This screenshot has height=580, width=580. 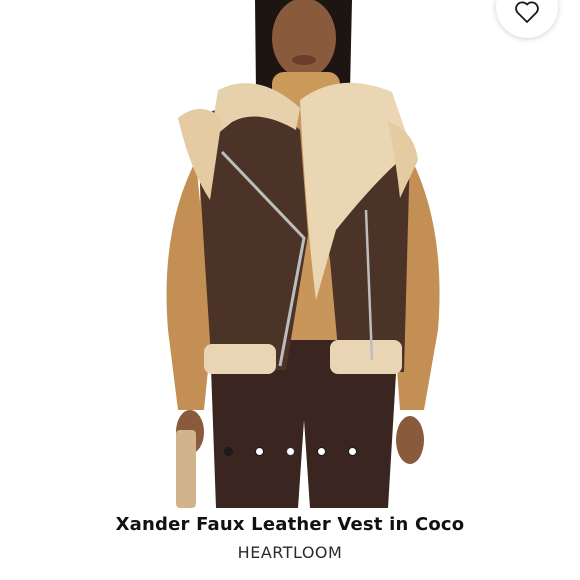 I want to click on heart-outline-icon, so click(x=527, y=12).